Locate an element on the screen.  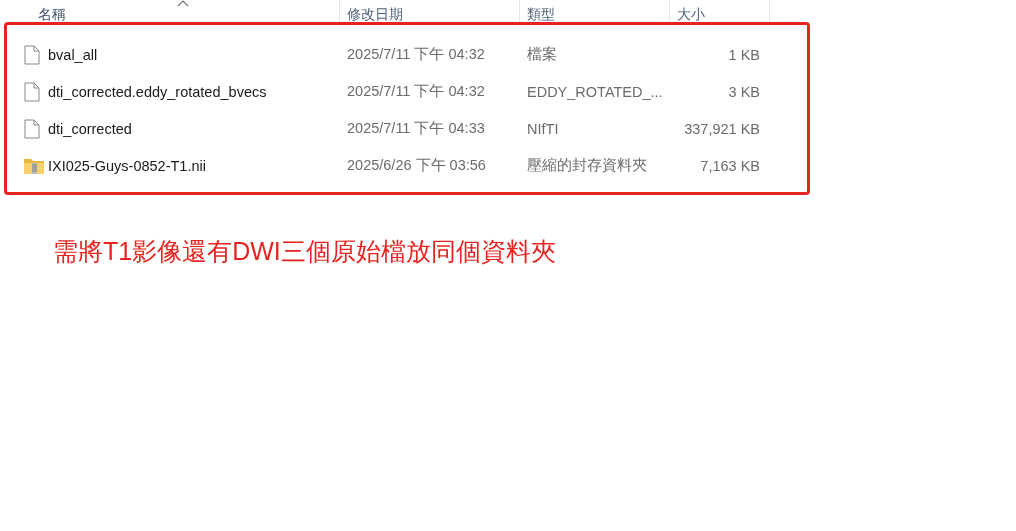
file-size: 3 KB is located at coordinates (743, 91).